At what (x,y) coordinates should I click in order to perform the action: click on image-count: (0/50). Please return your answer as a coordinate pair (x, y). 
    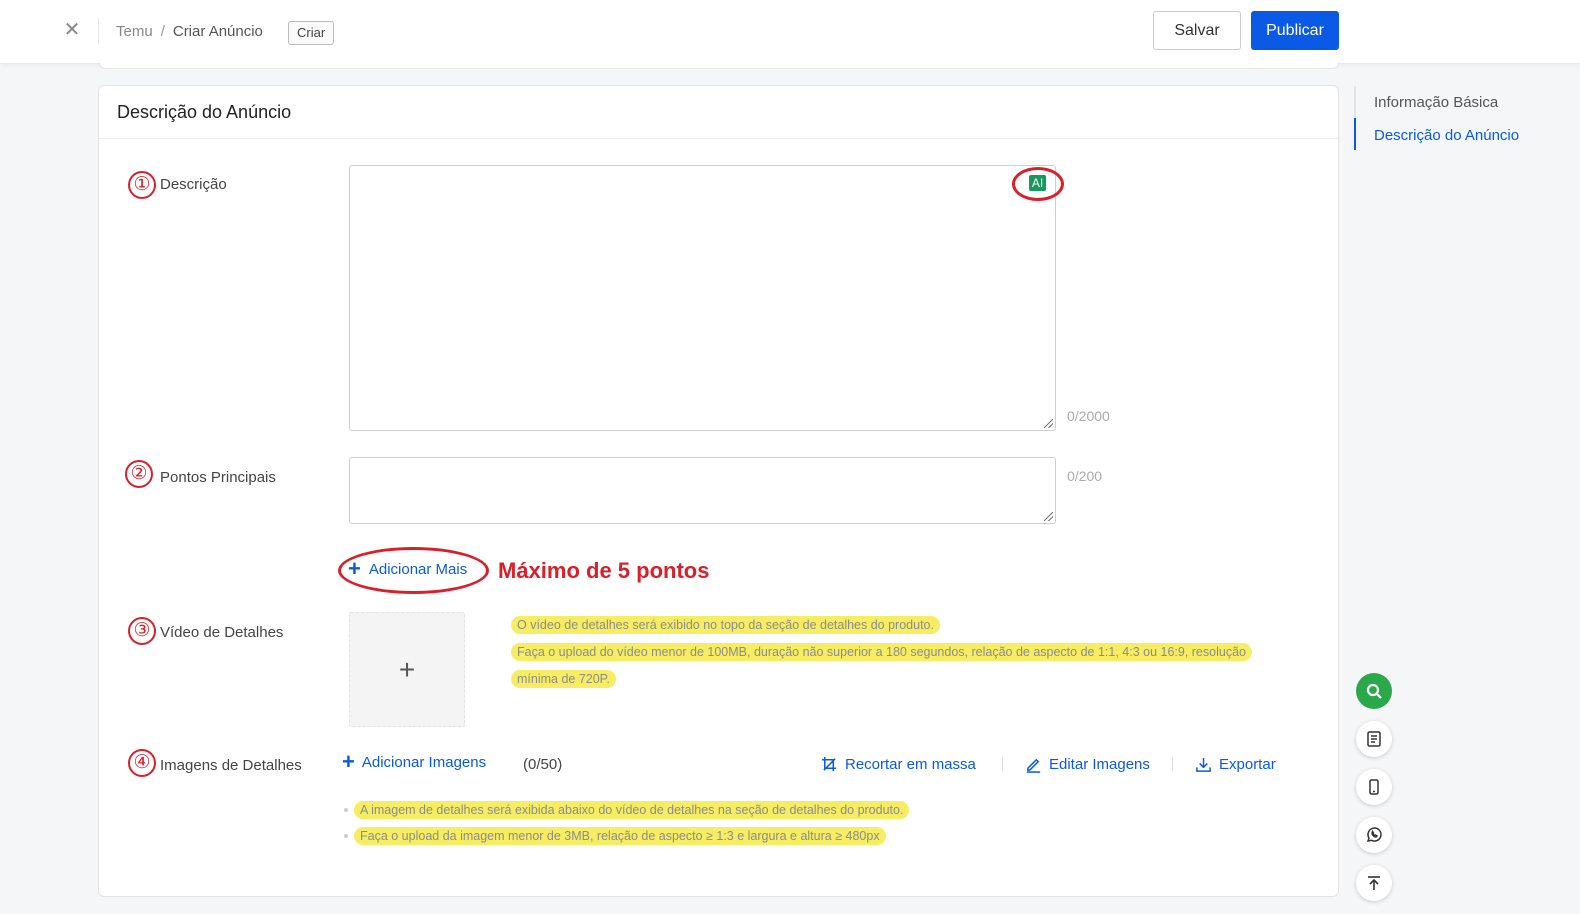
    Looking at the image, I should click on (543, 764).